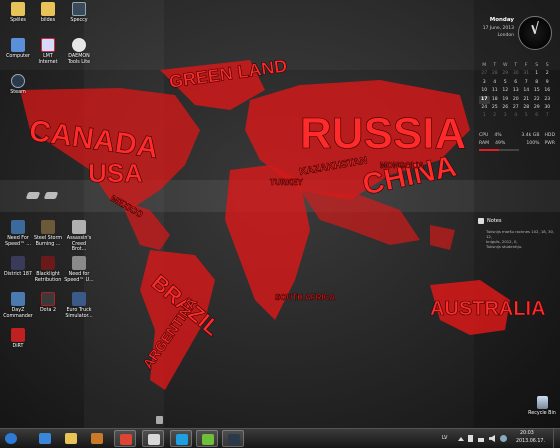 This screenshot has width=560, height=448. I want to click on tray-steam-icon, so click(503, 438).